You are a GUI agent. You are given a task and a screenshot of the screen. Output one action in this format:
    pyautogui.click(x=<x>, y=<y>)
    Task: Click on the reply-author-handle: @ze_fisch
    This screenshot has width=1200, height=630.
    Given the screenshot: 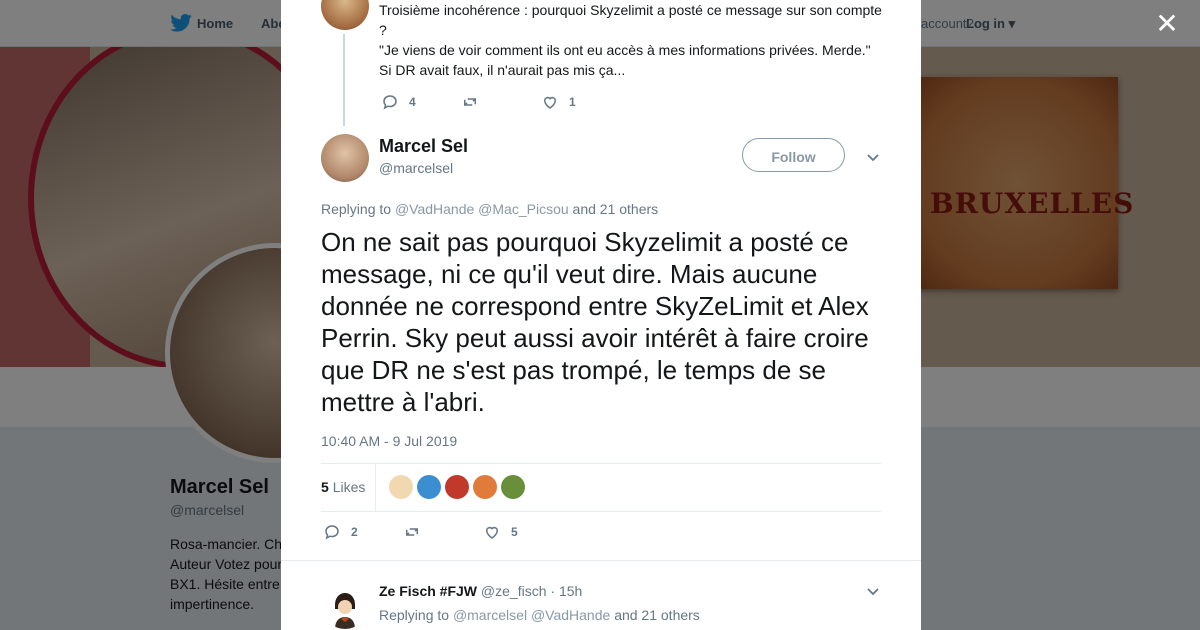 What is the action you would take?
    pyautogui.click(x=513, y=591)
    